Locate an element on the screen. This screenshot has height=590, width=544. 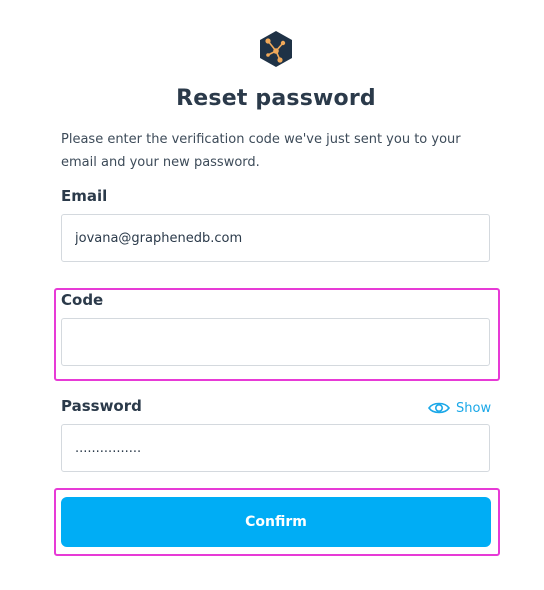
show-password-toggle: Show is located at coordinates (459, 408).